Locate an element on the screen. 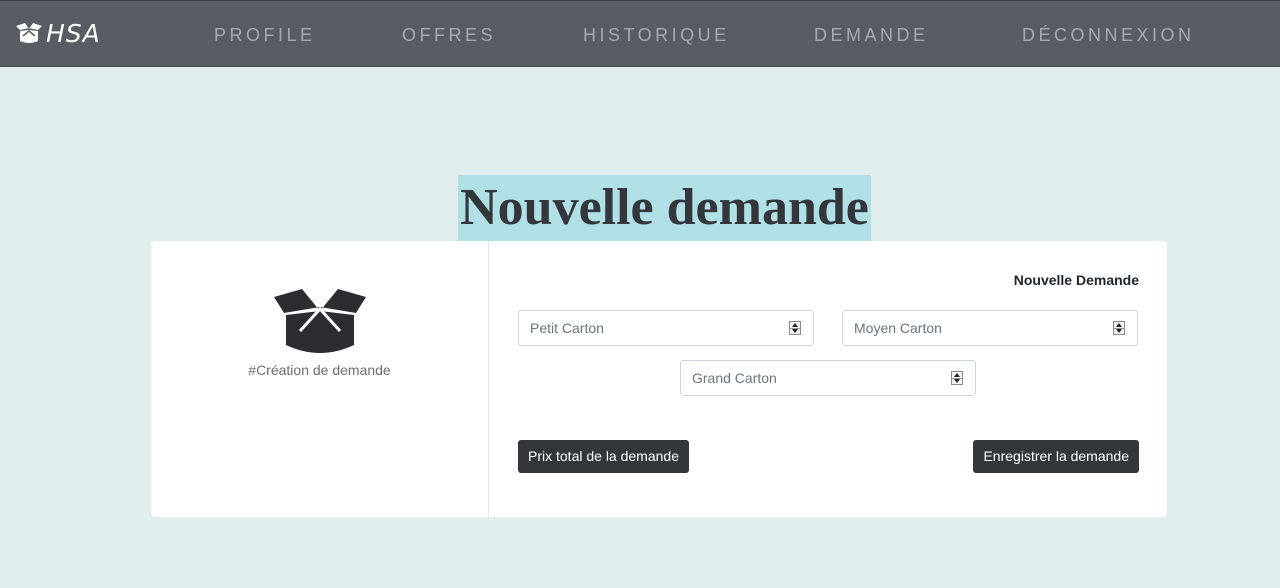 The width and height of the screenshot is (1280, 588). moyen-carton-field is located at coordinates (990, 328).